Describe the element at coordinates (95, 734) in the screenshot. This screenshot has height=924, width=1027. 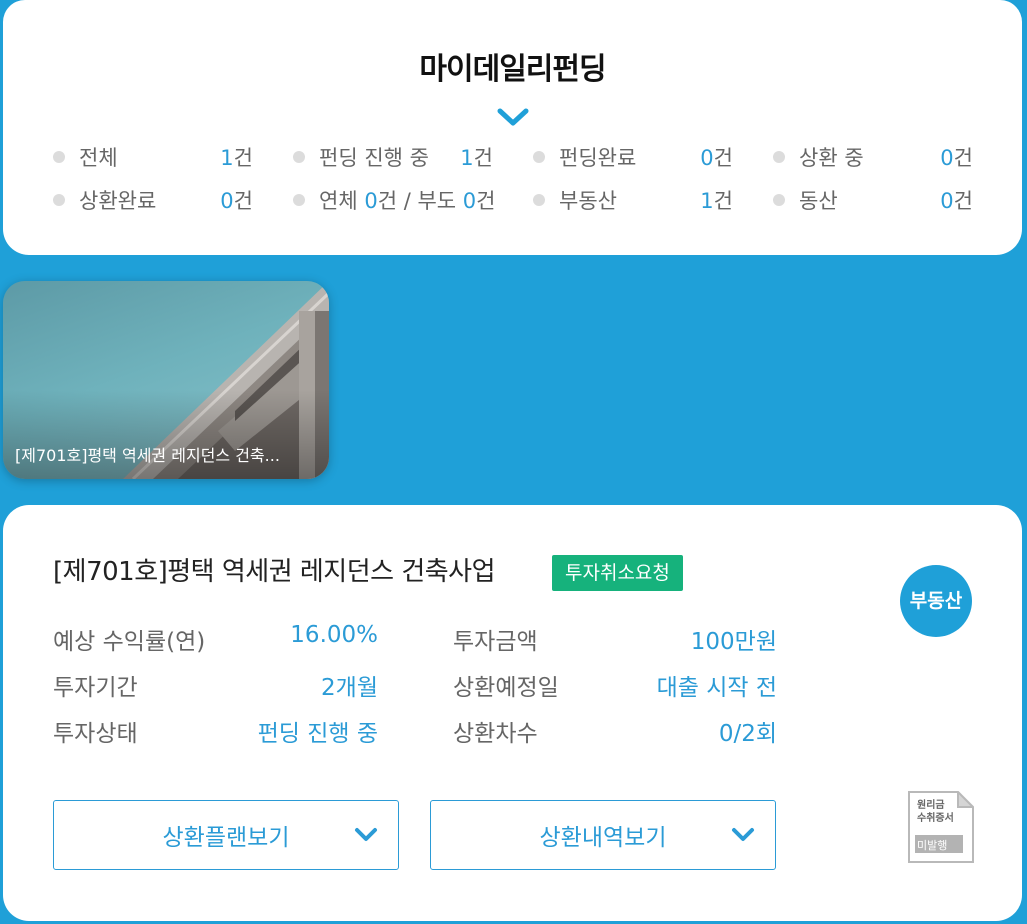
I see `invest-status-label: 투자상태` at that location.